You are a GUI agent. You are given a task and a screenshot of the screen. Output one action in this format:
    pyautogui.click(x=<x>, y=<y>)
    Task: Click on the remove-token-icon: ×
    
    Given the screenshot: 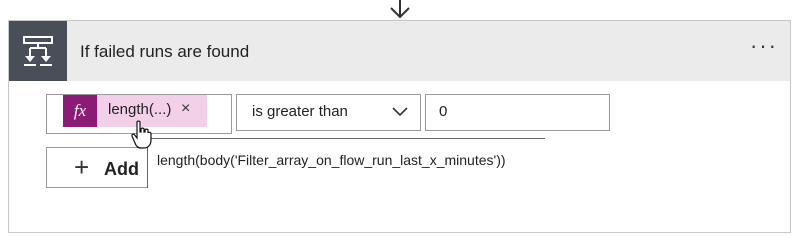 What is the action you would take?
    pyautogui.click(x=185, y=109)
    